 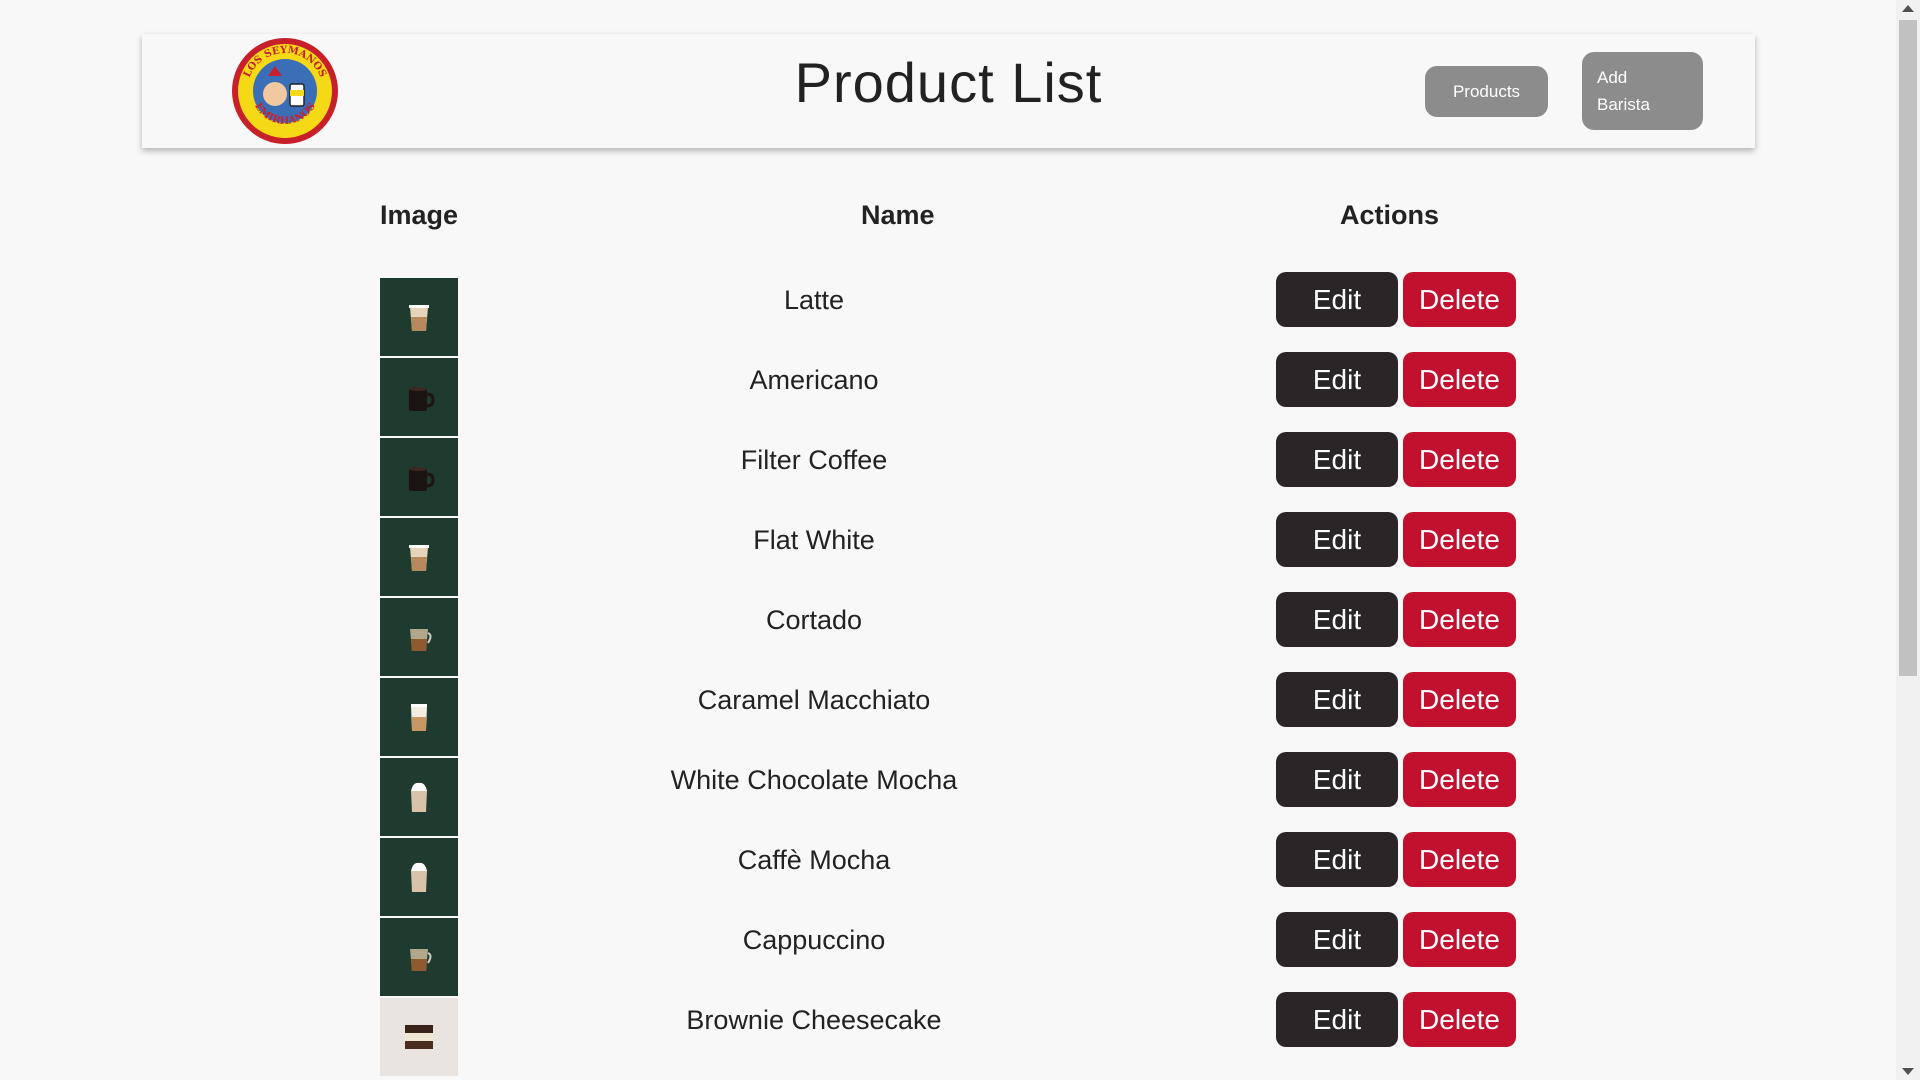 What do you see at coordinates (950, 555) in the screenshot?
I see `table-row: Flat White Edit Delete` at bounding box center [950, 555].